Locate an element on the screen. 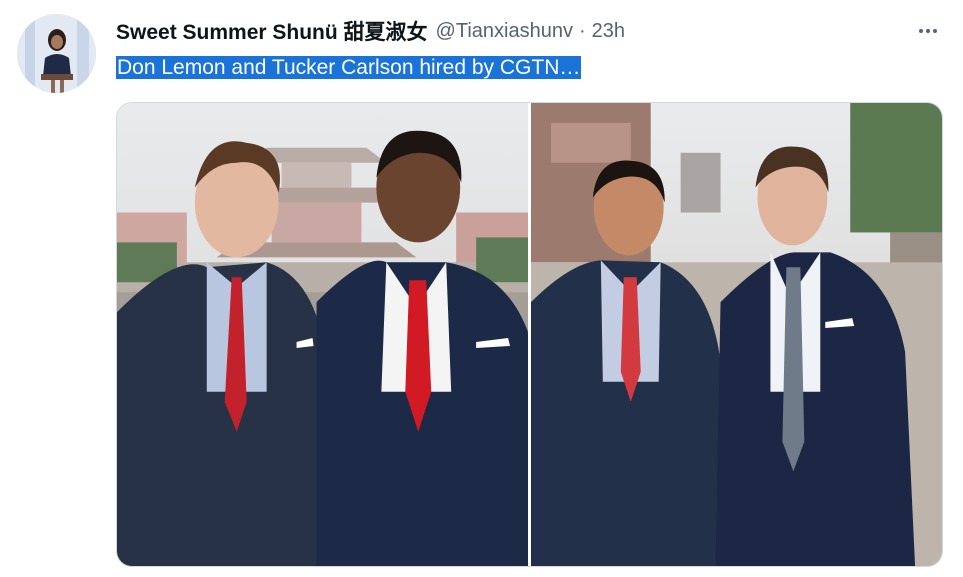 Image resolution: width=963 pixels, height=577 pixels. profile-photo is located at coordinates (56, 53).